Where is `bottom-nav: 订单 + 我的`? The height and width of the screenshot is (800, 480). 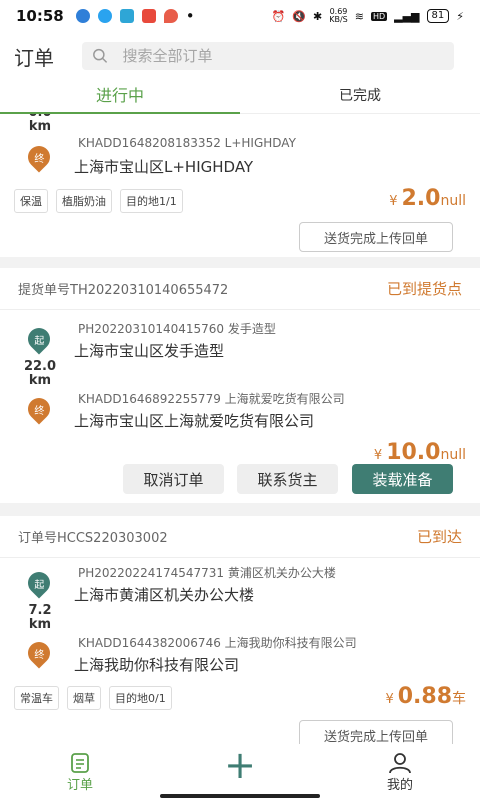 bottom-nav: 订单 + 我的 is located at coordinates (240, 772).